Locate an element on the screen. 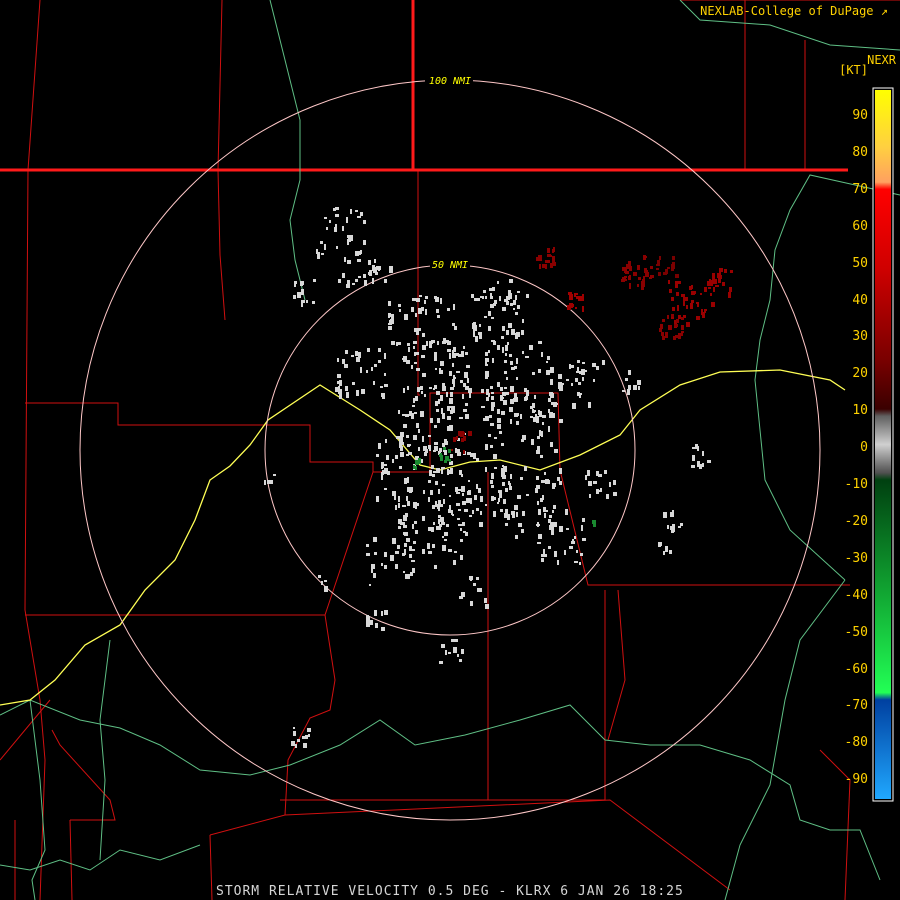  legend-tick-label: -10 is located at coordinates (856, 484).